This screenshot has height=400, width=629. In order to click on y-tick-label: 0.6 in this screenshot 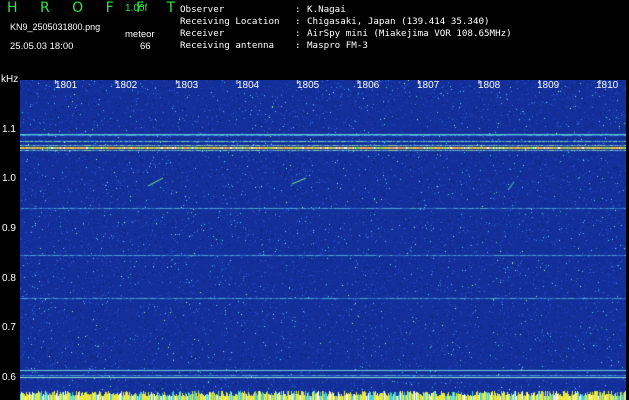, I will do `click(9, 377)`.